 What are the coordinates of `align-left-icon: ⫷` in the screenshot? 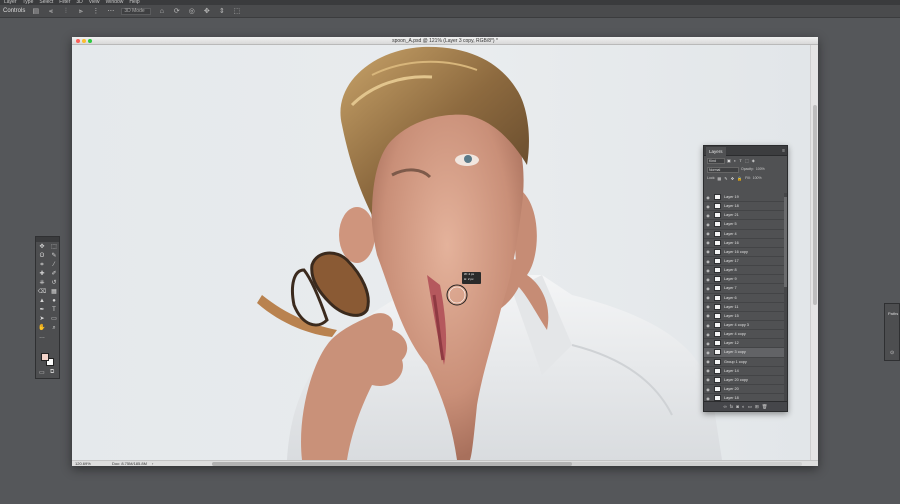 It's located at (50, 11).